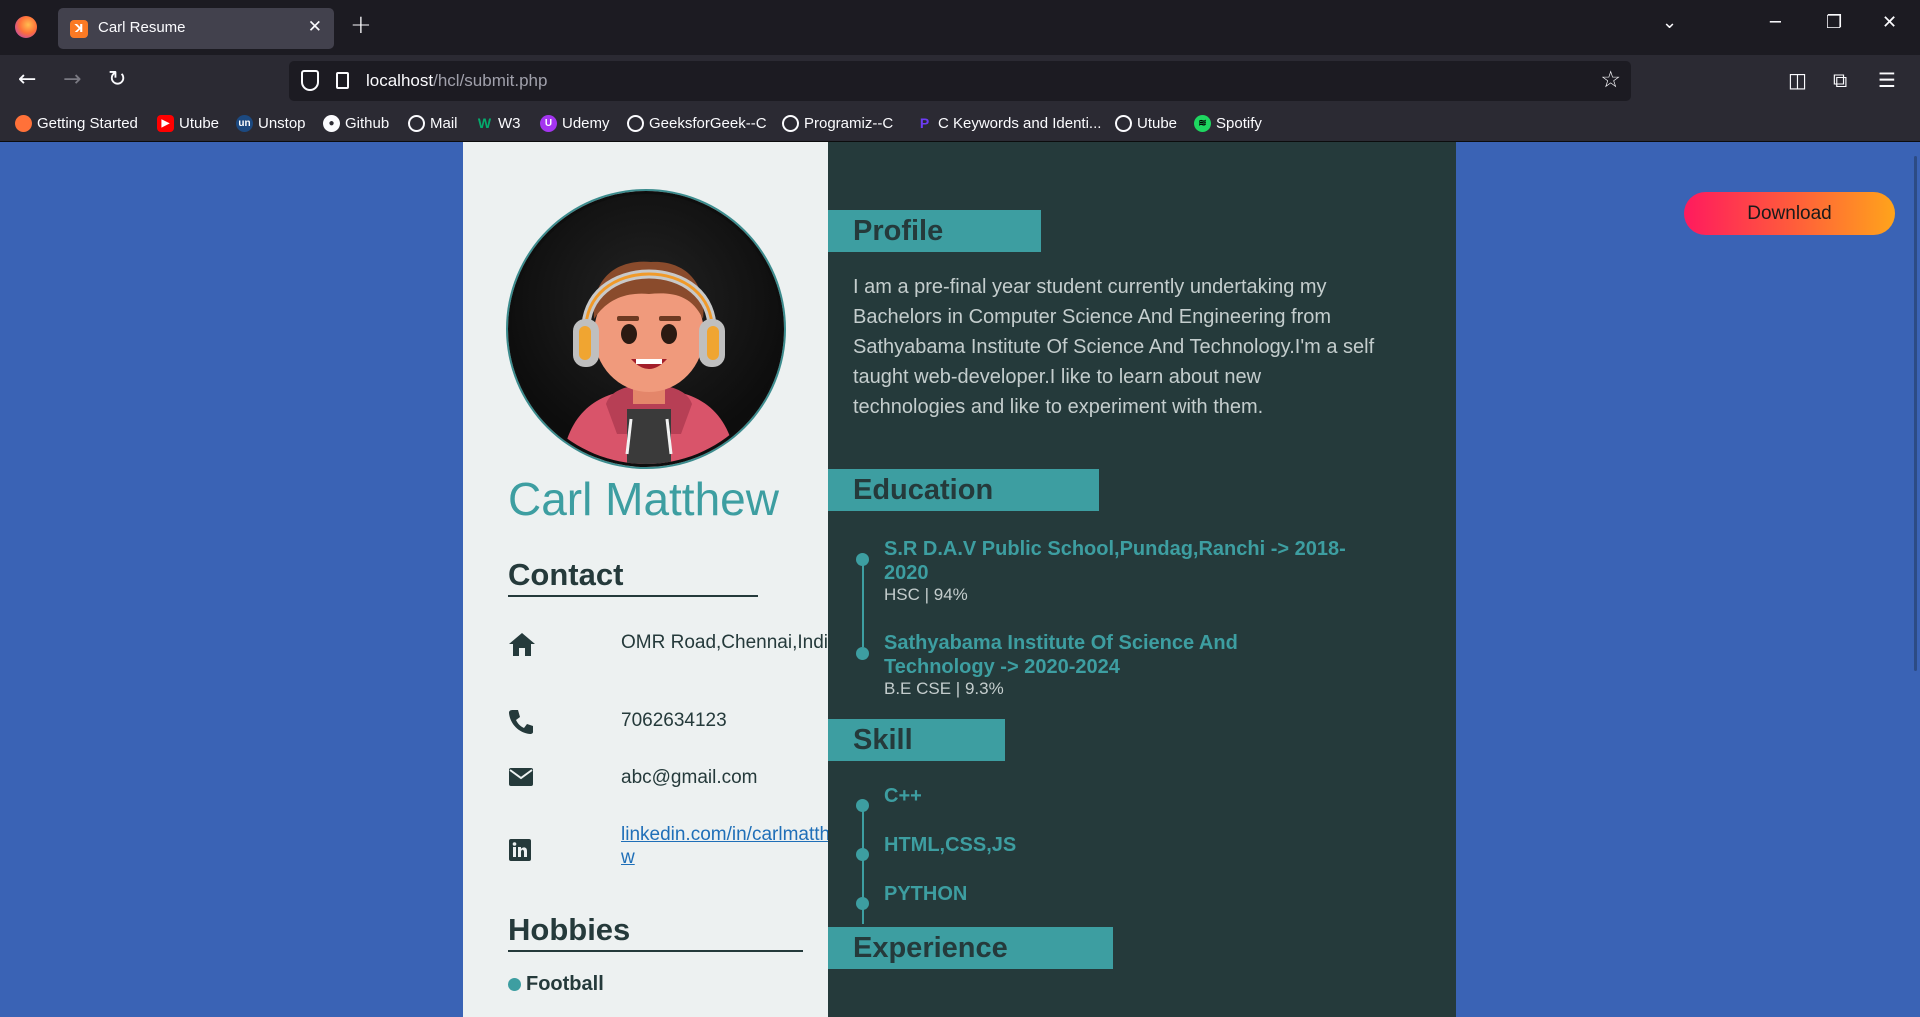  What do you see at coordinates (244, 123) in the screenshot?
I see `unstop-icon: un` at bounding box center [244, 123].